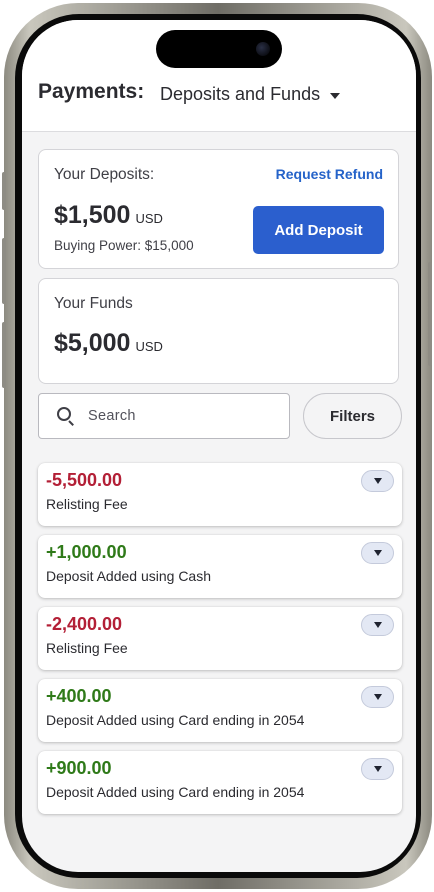  Describe the element at coordinates (164, 416) in the screenshot. I see `search-input: Search` at that location.